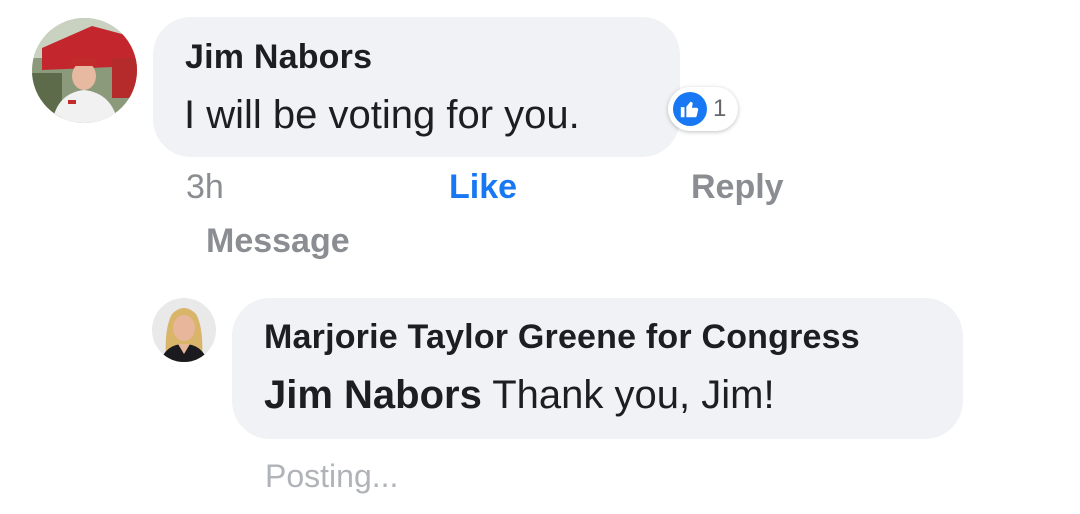 The image size is (1080, 514). What do you see at coordinates (278, 241) in the screenshot?
I see `message-button: Message` at bounding box center [278, 241].